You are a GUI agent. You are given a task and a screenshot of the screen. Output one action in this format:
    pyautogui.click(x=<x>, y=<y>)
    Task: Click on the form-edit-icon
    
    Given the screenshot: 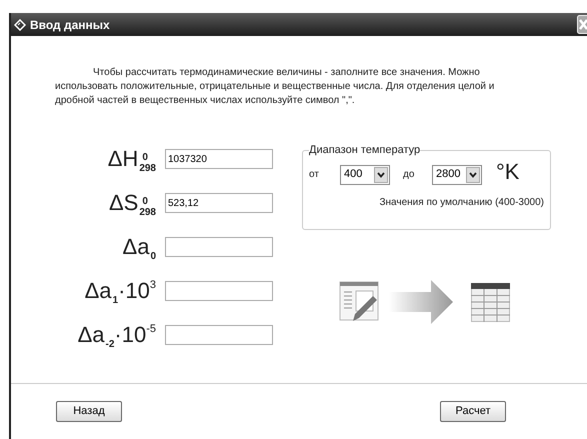 What is the action you would take?
    pyautogui.click(x=360, y=302)
    